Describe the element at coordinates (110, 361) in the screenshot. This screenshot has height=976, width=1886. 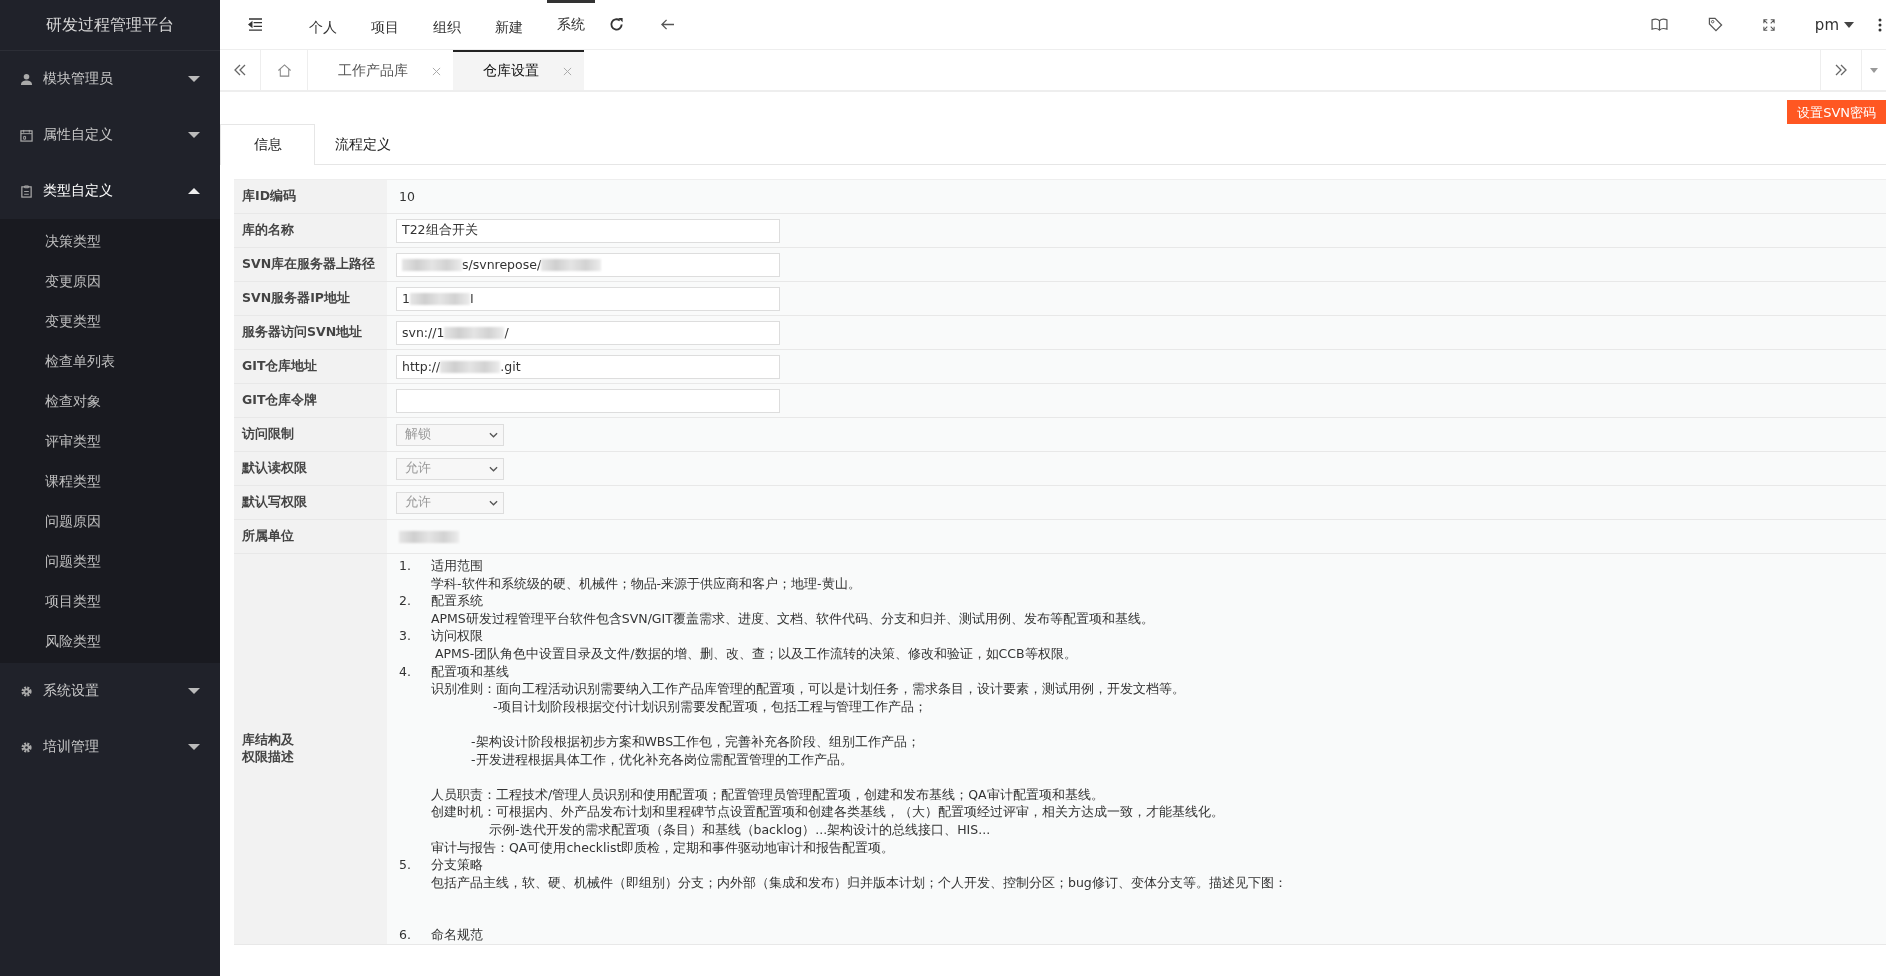
I see `sidebar-item: 检查单列表` at that location.